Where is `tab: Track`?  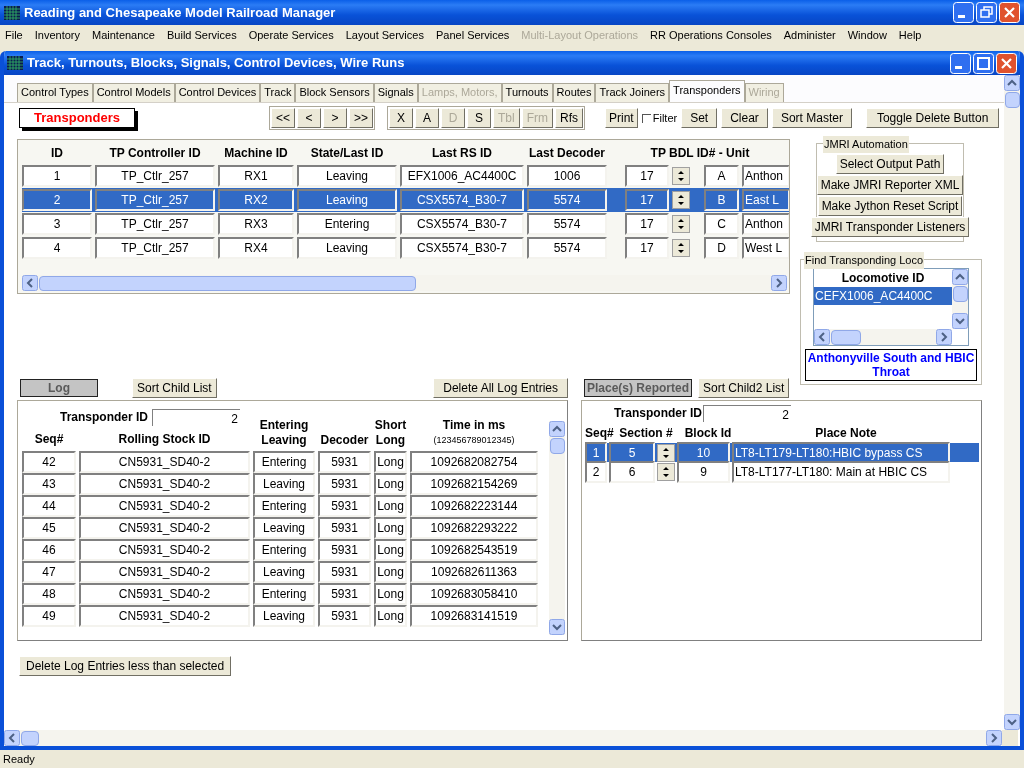 tab: Track is located at coordinates (278, 92).